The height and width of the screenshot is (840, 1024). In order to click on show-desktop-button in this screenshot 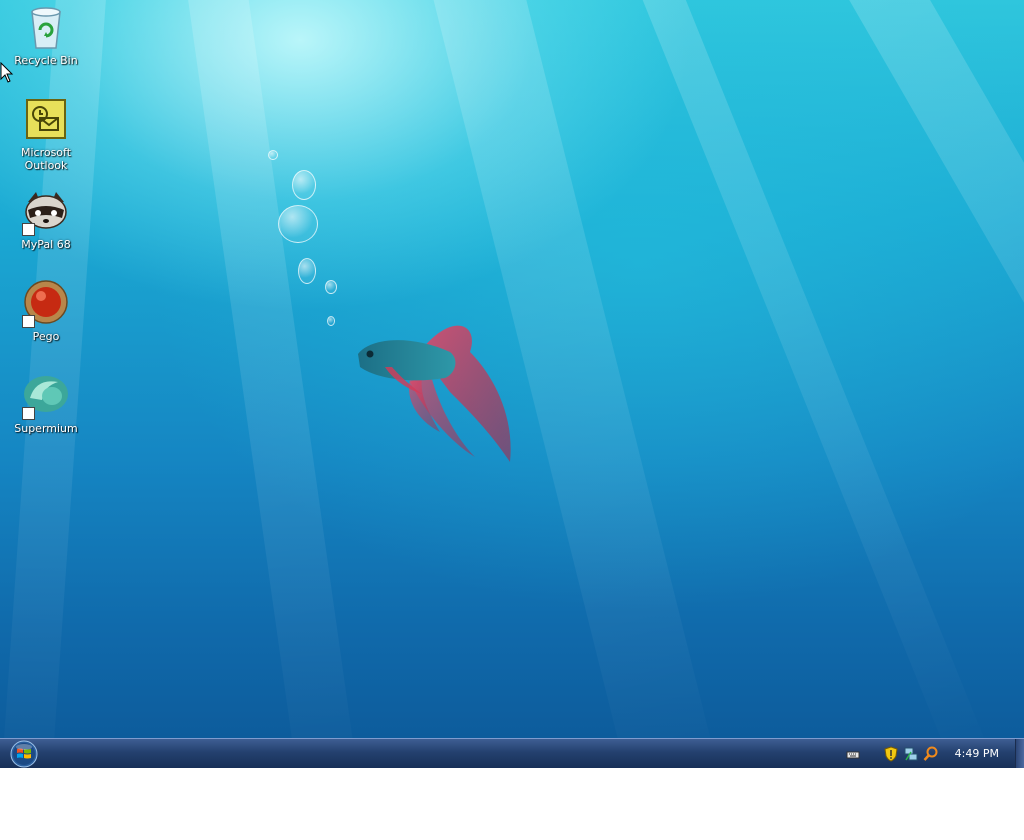, I will do `click(1019, 753)`.